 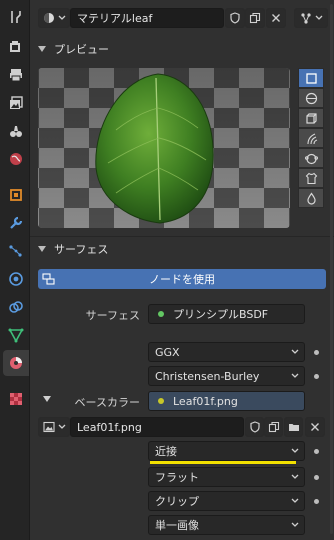 I want to click on monkey-icon, so click(x=311, y=158).